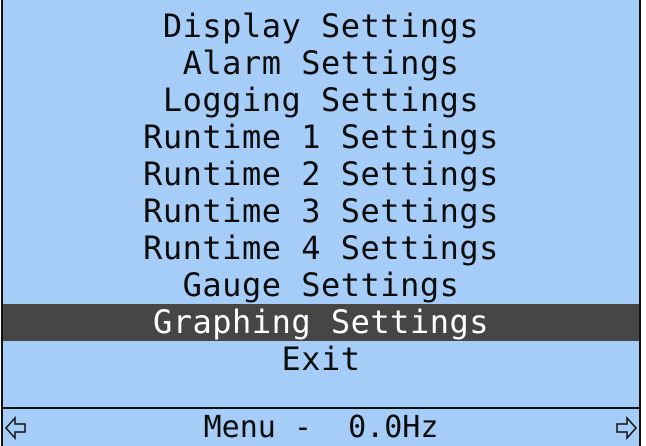 This screenshot has width=646, height=446. I want to click on arrow-right-icon, so click(626, 428).